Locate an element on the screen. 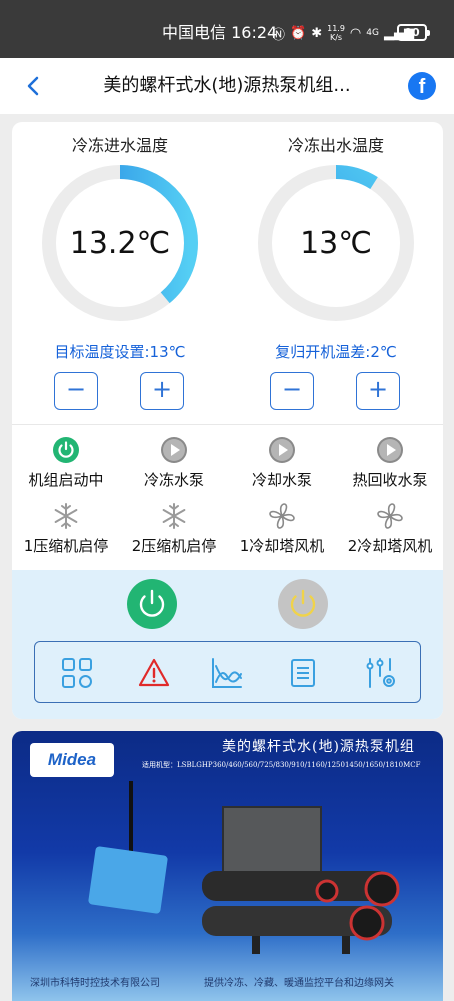 The image size is (454, 1001). alarm-icon is located at coordinates (154, 673).